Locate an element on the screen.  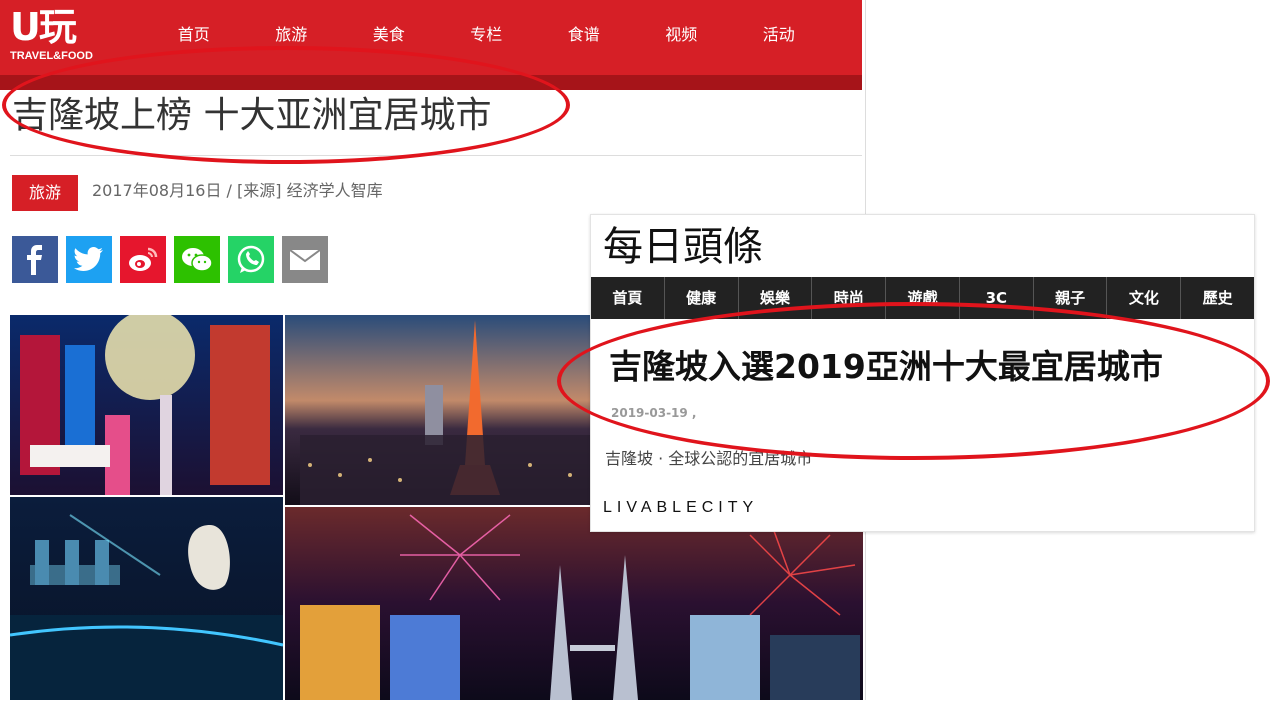
nav-item-history: 歷史 is located at coordinates (1217, 298).